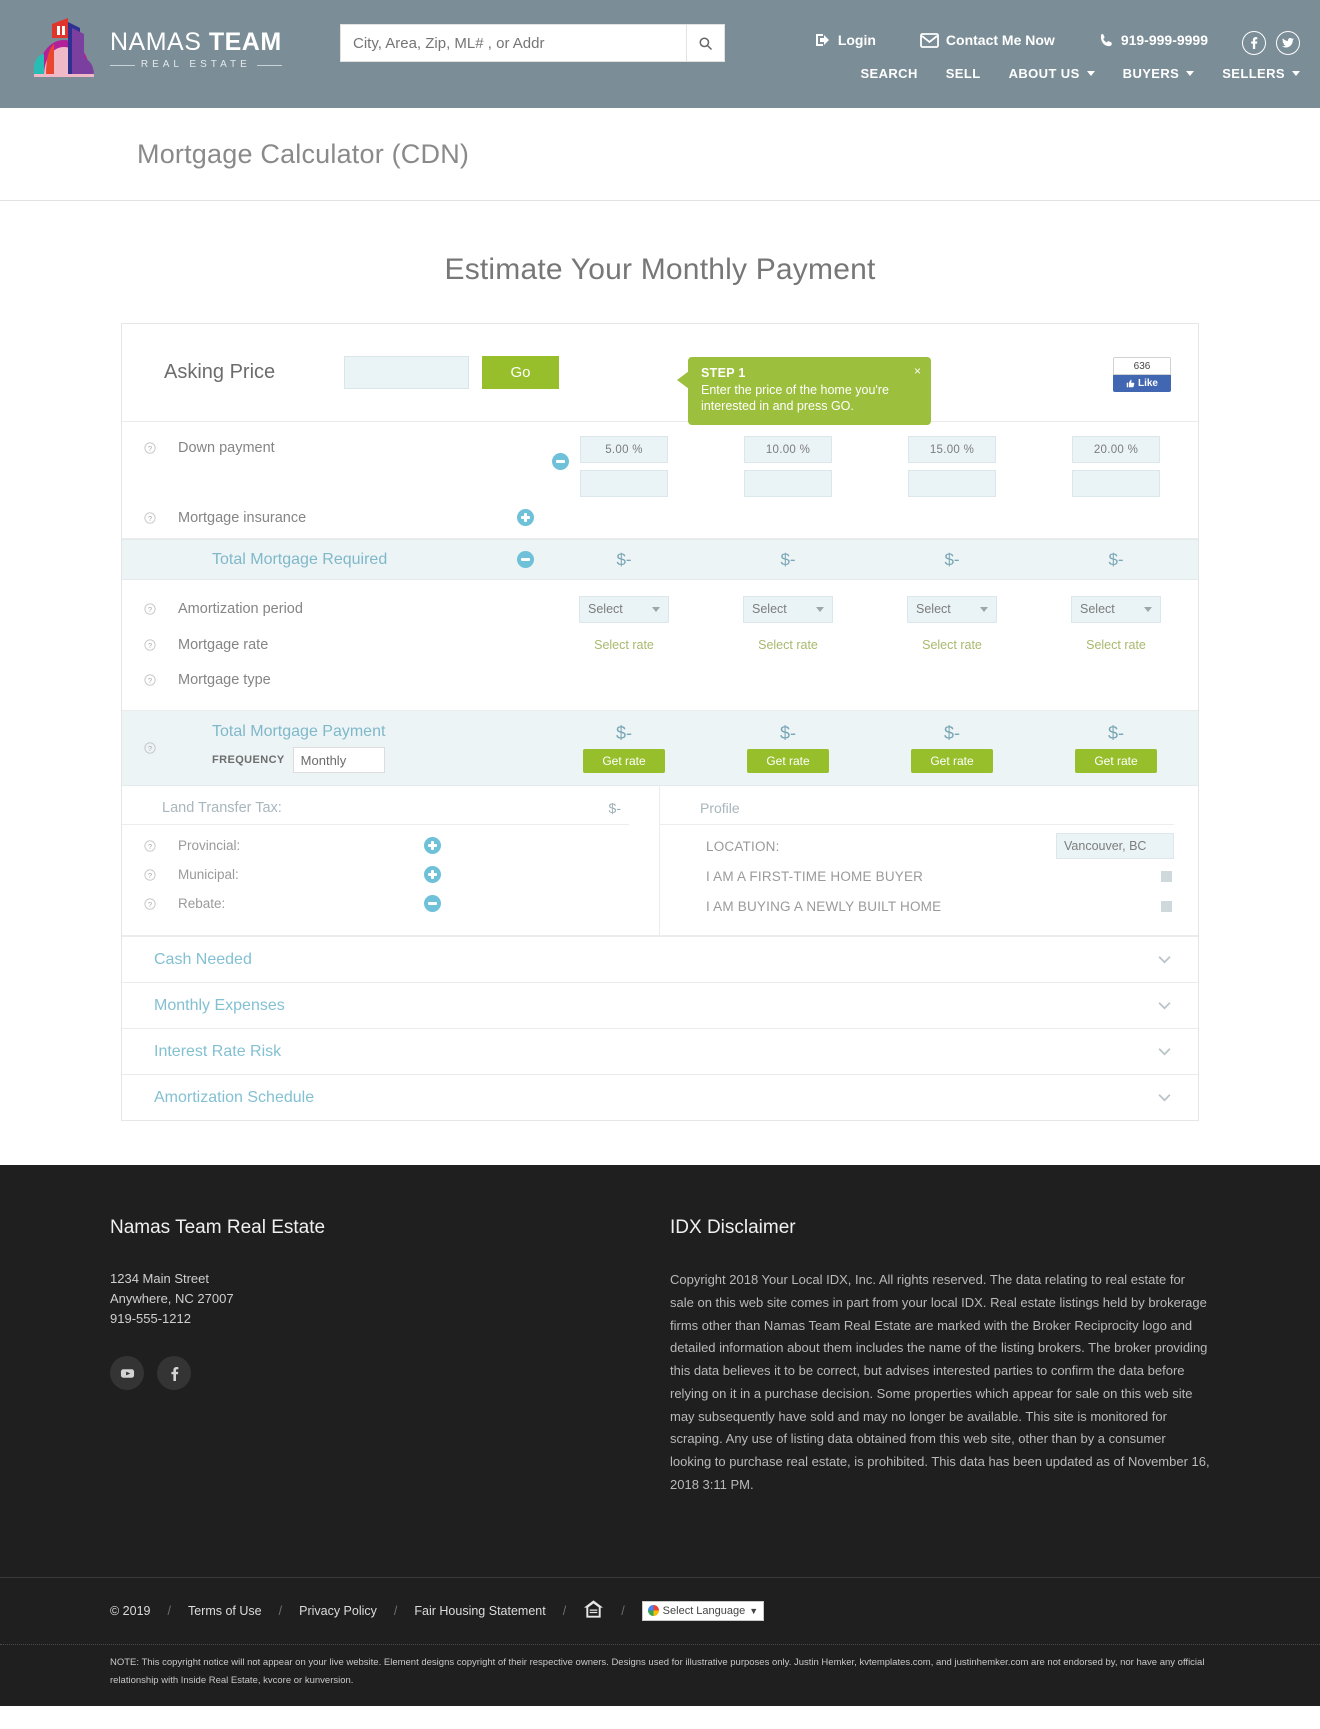 This screenshot has height=1729, width=1320. I want to click on page-title: Mortgage Calculator (CDN), so click(303, 153).